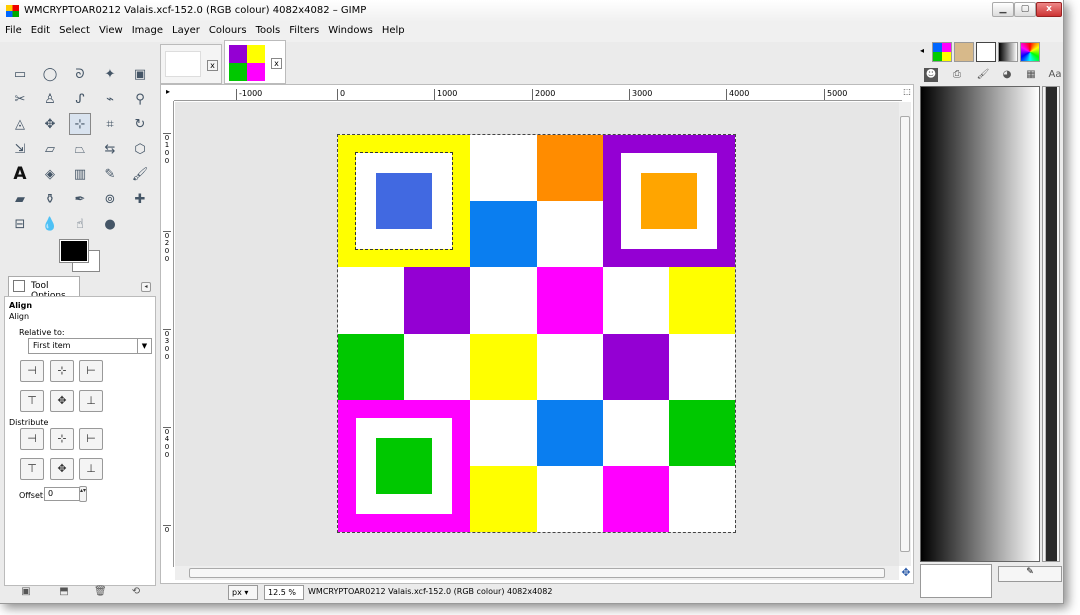 The height and width of the screenshot is (615, 1080). What do you see at coordinates (62, 469) in the screenshot?
I see `distribute-middle-button: ✥` at bounding box center [62, 469].